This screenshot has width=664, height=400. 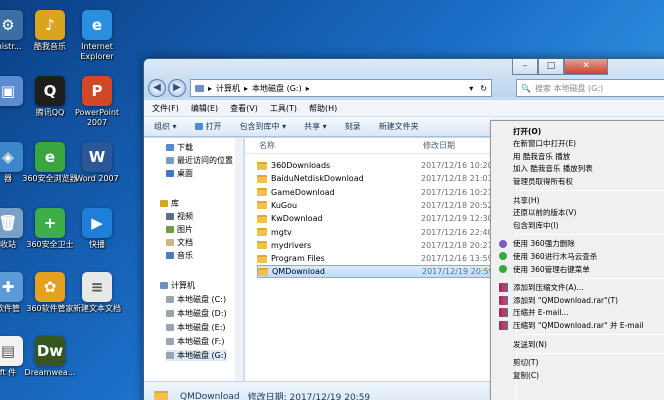 What do you see at coordinates (578, 181) in the screenshot?
I see `context-menu-item: 管理员取得所有权` at bounding box center [578, 181].